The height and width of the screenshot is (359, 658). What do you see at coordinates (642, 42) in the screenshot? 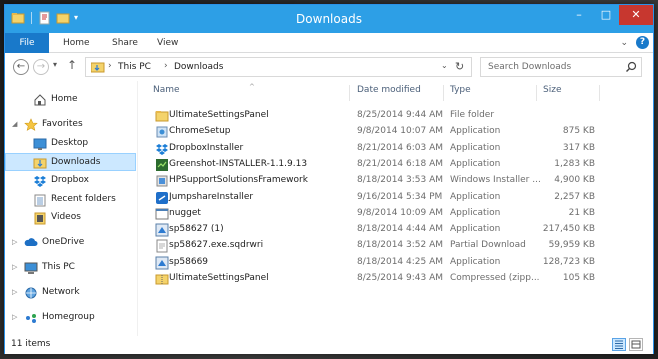
I see `help-icon: ?` at bounding box center [642, 42].